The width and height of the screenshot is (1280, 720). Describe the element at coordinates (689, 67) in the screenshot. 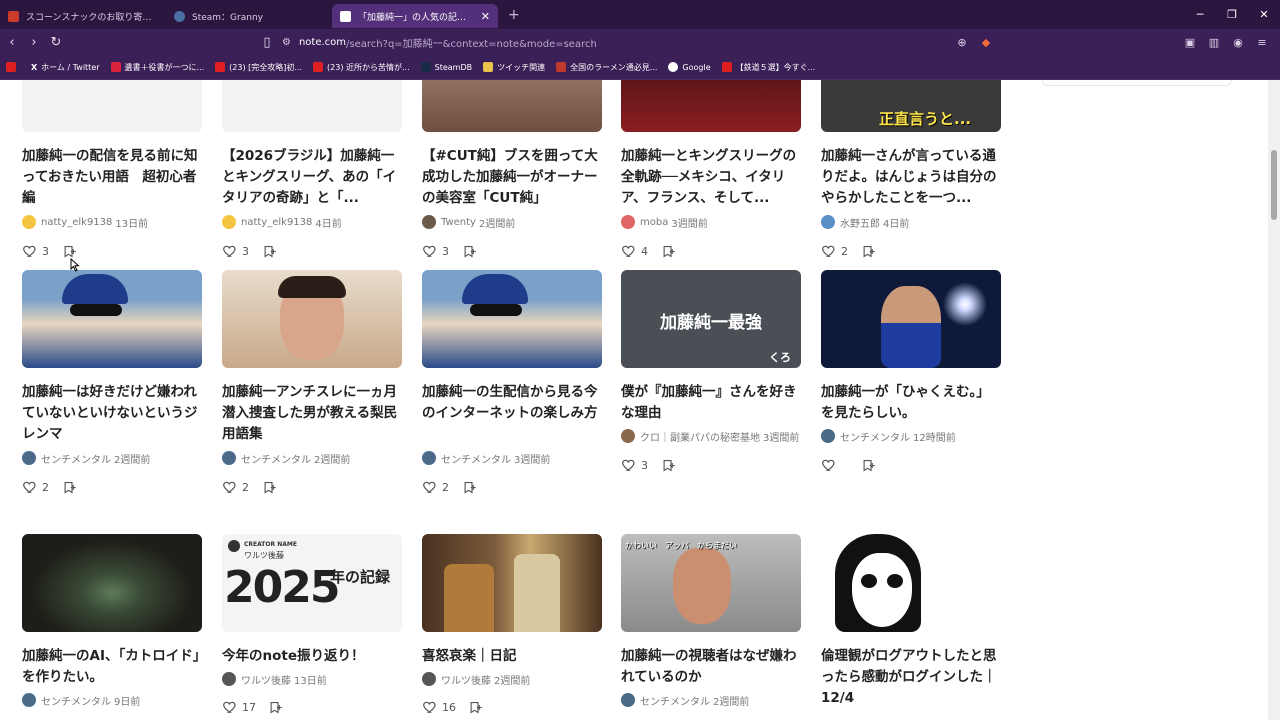

I see `bookmark-item: Google` at that location.